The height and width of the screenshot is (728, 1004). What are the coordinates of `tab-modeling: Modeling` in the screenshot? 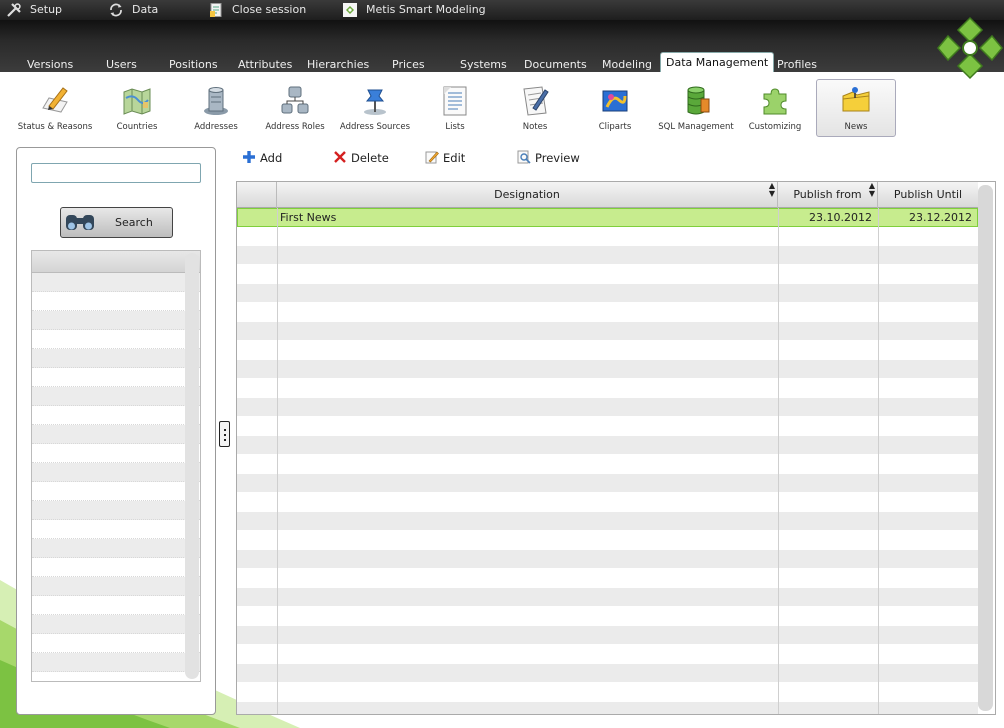 It's located at (627, 65).